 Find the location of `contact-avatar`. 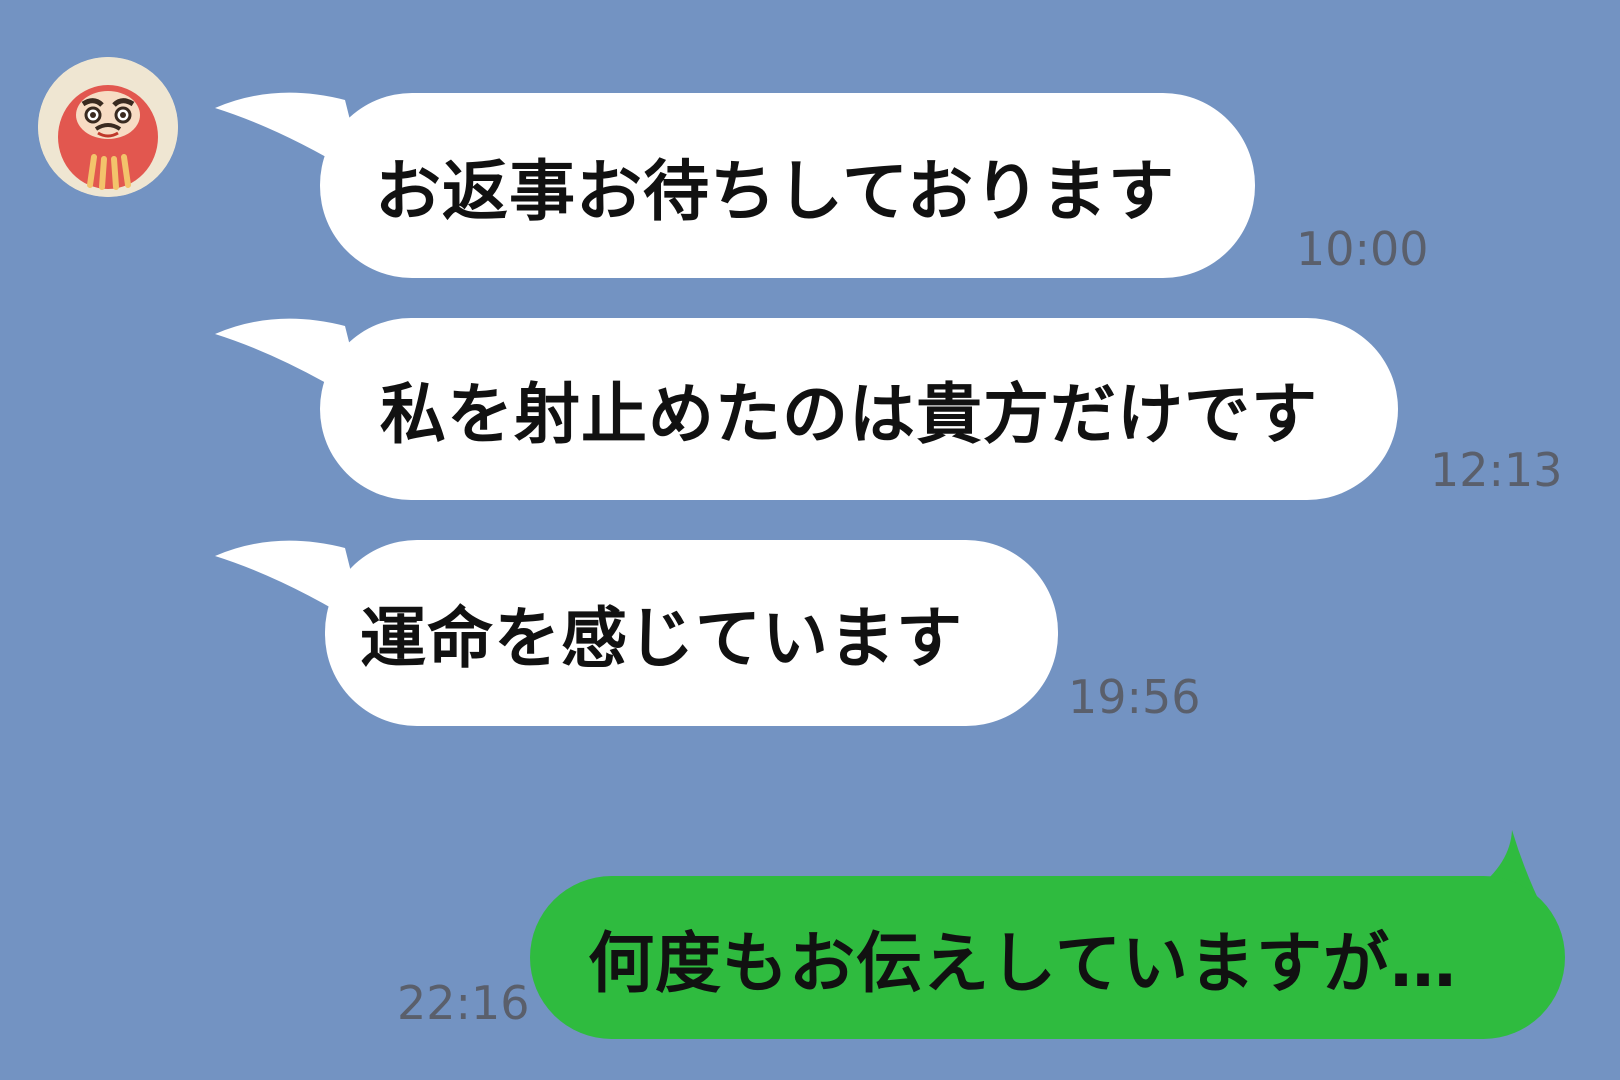

contact-avatar is located at coordinates (108, 127).